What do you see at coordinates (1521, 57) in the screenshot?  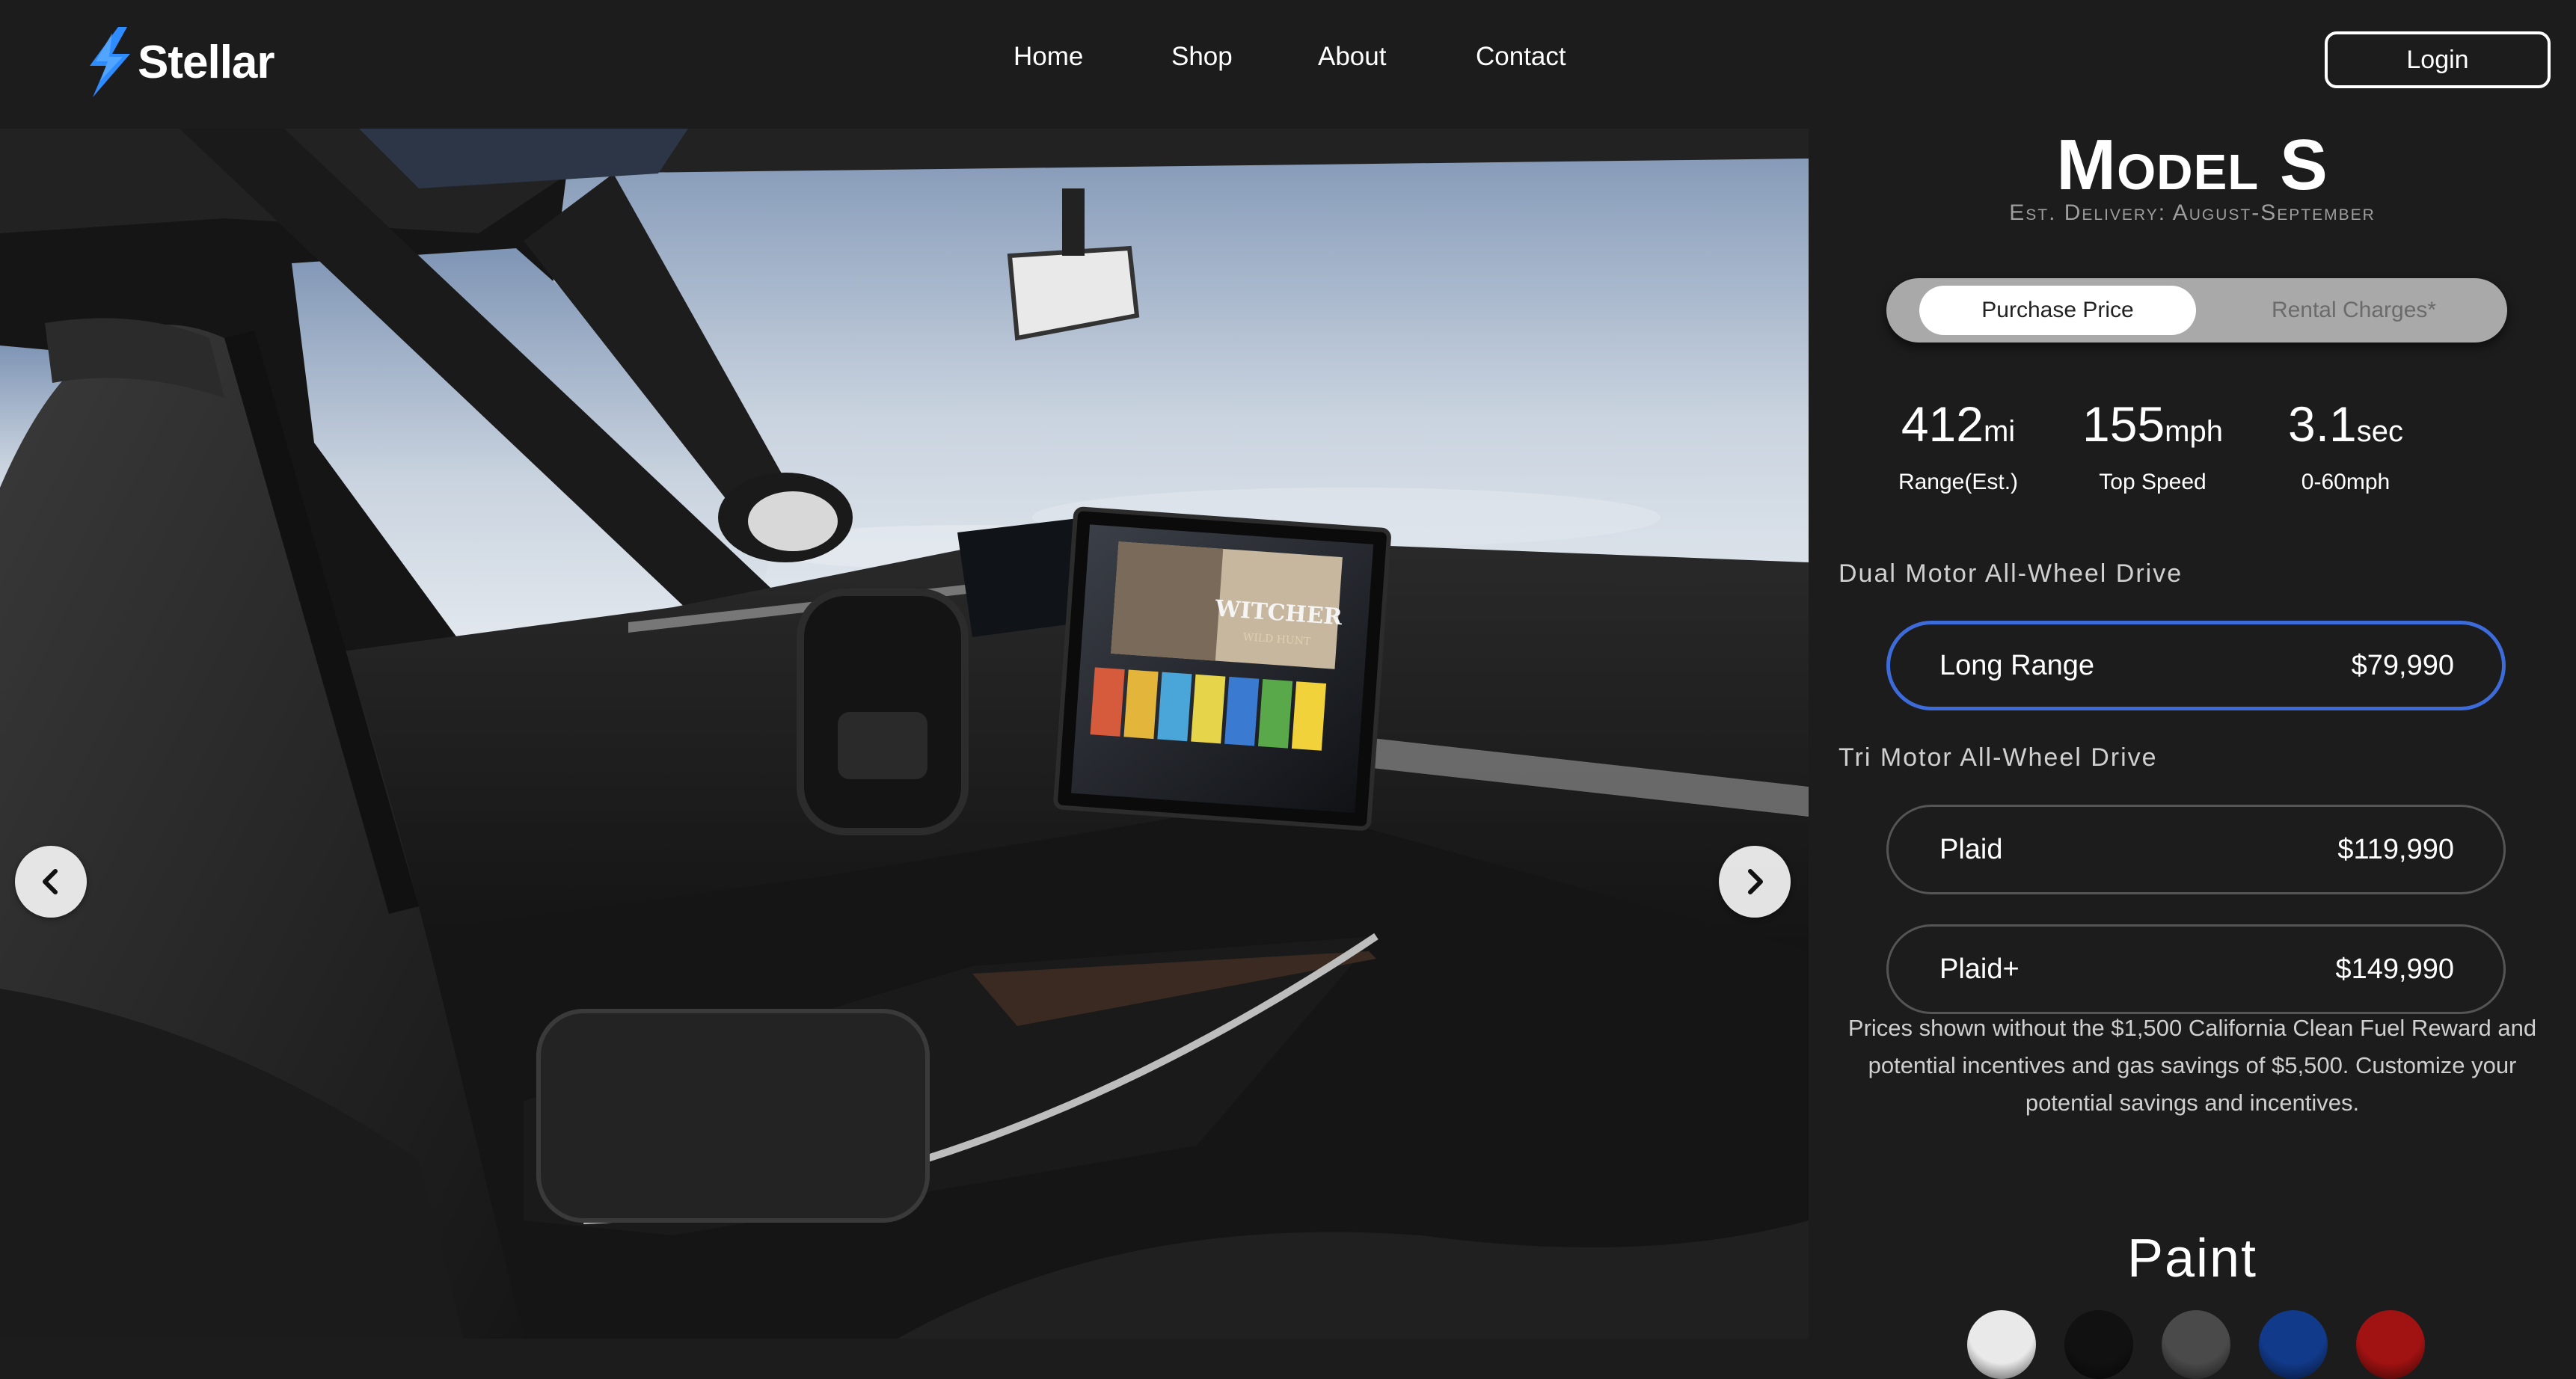 I see `nav-contact: Contact` at bounding box center [1521, 57].